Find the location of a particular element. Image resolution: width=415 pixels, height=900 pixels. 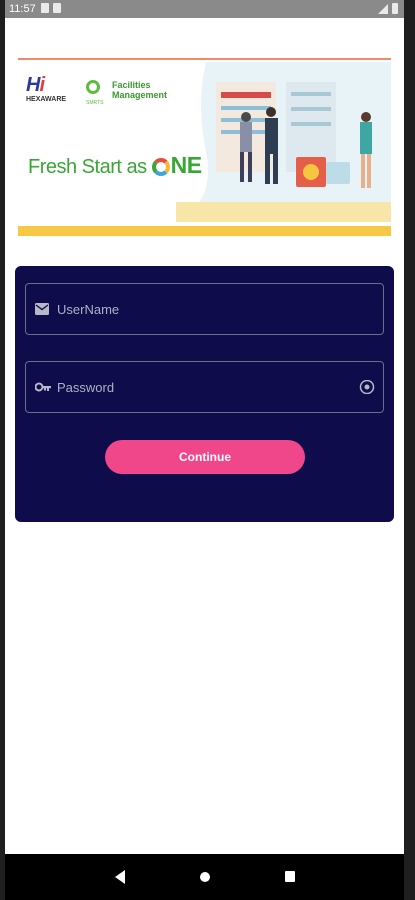

partner-title-line1: Facilities is located at coordinates (131, 85).